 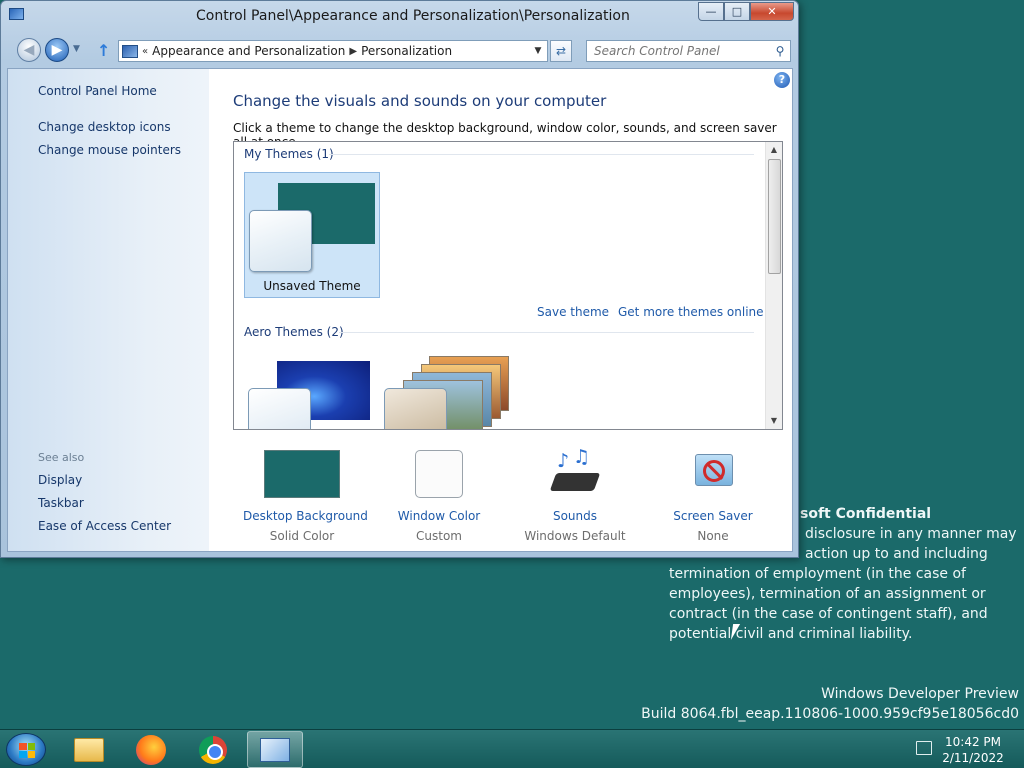 What do you see at coordinates (109, 150) in the screenshot?
I see `change-mouse-pointers-link: Change mouse pointers` at bounding box center [109, 150].